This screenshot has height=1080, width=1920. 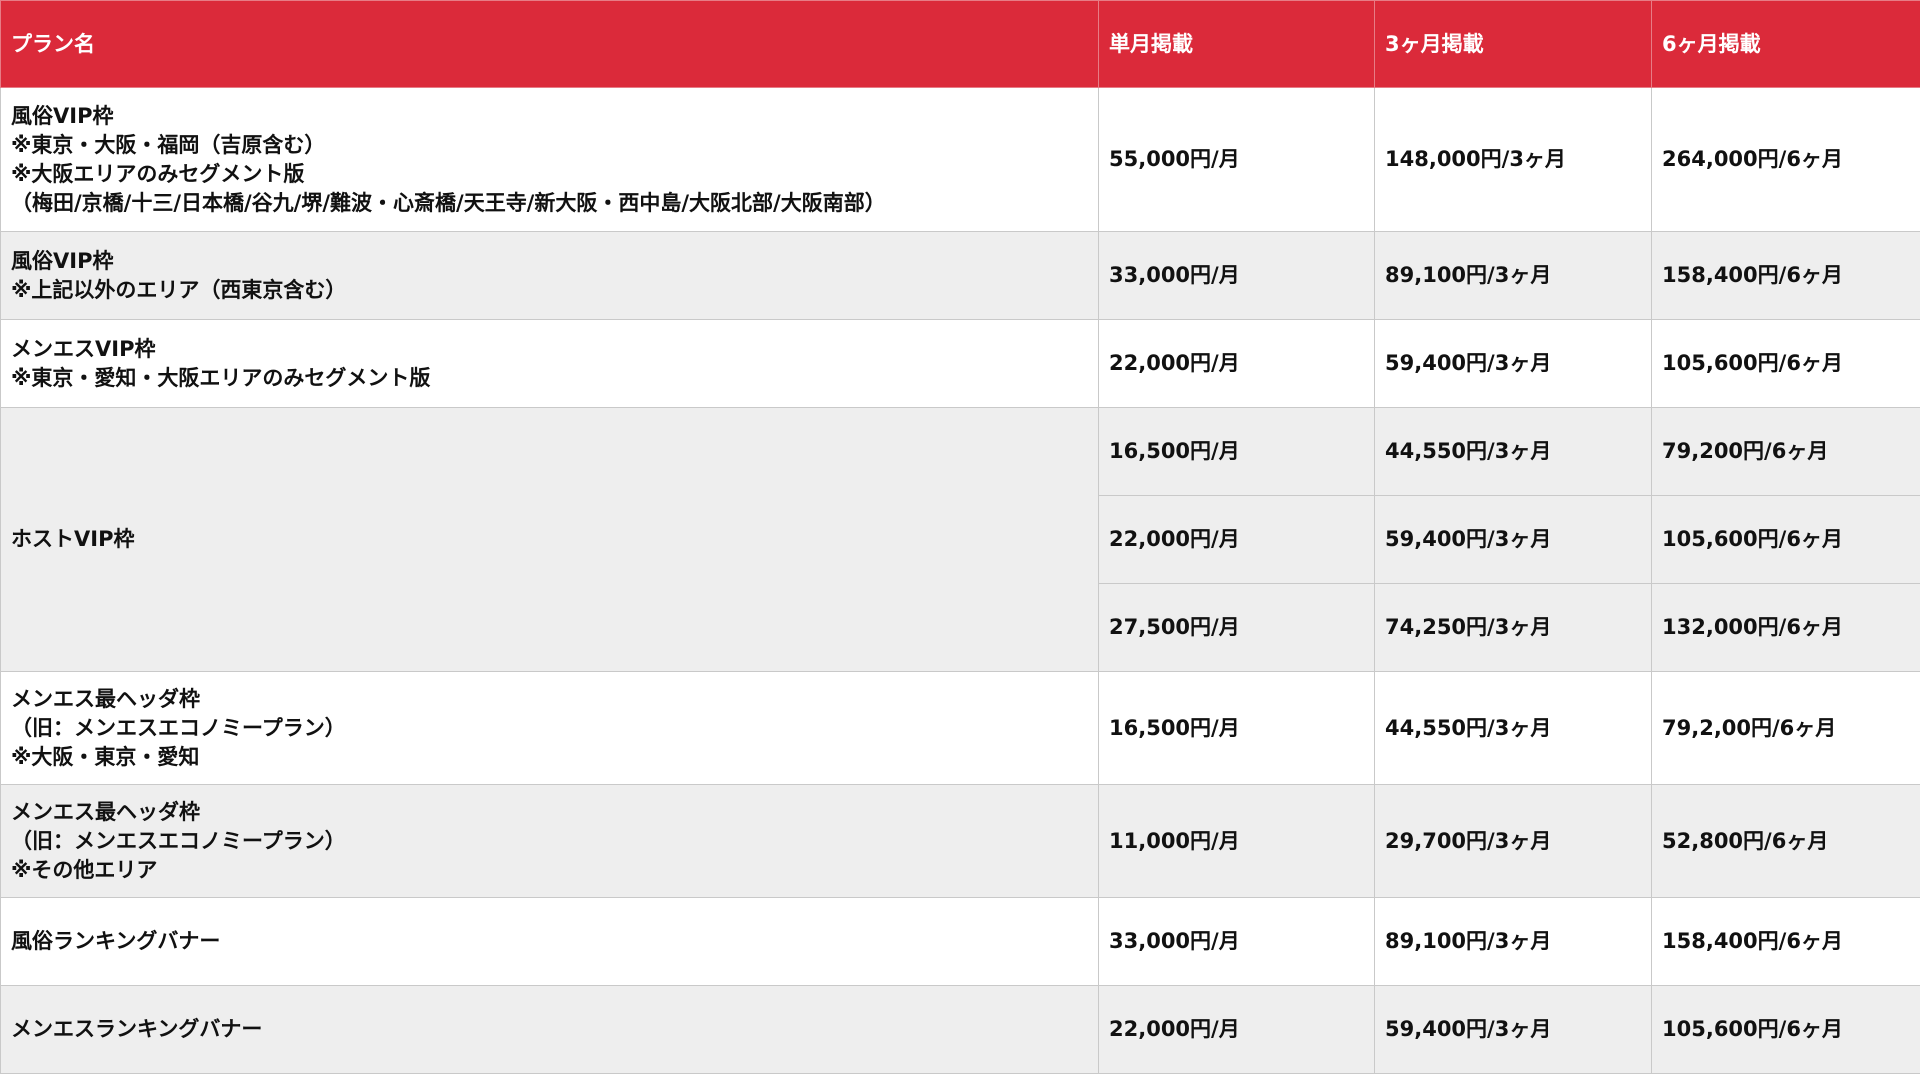 I want to click on plan-name: ホストVIP枠, so click(x=73, y=539).